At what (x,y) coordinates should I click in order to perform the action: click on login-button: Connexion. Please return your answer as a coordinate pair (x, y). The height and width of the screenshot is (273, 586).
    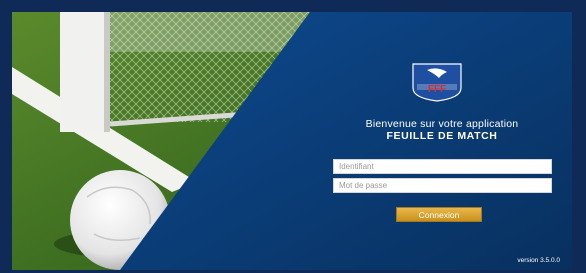
    Looking at the image, I should click on (439, 214).